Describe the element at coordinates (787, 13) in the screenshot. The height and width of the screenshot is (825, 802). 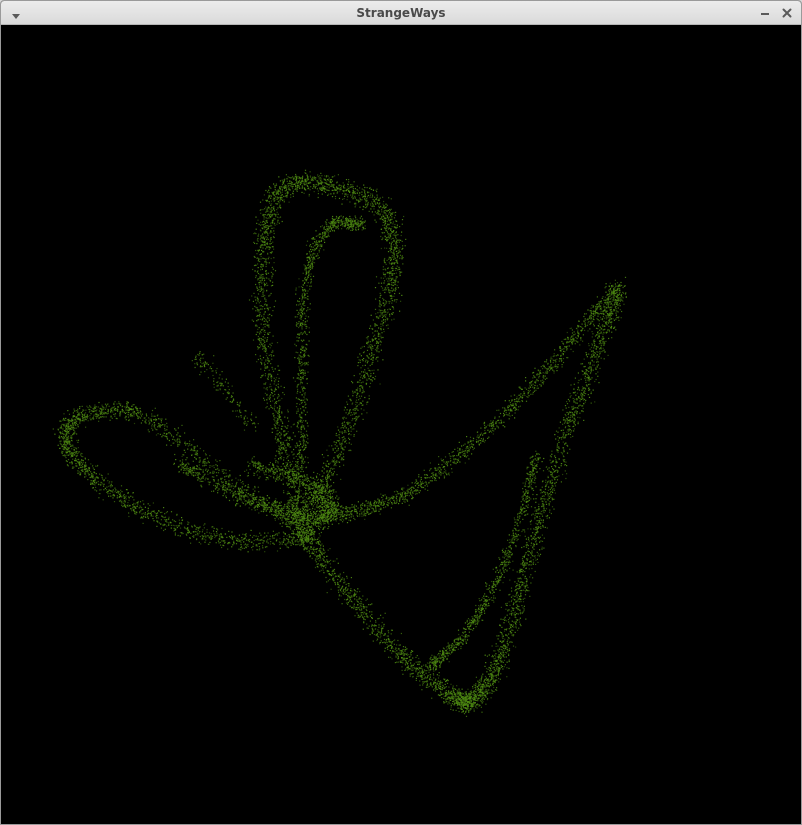
I see `close-button` at that location.